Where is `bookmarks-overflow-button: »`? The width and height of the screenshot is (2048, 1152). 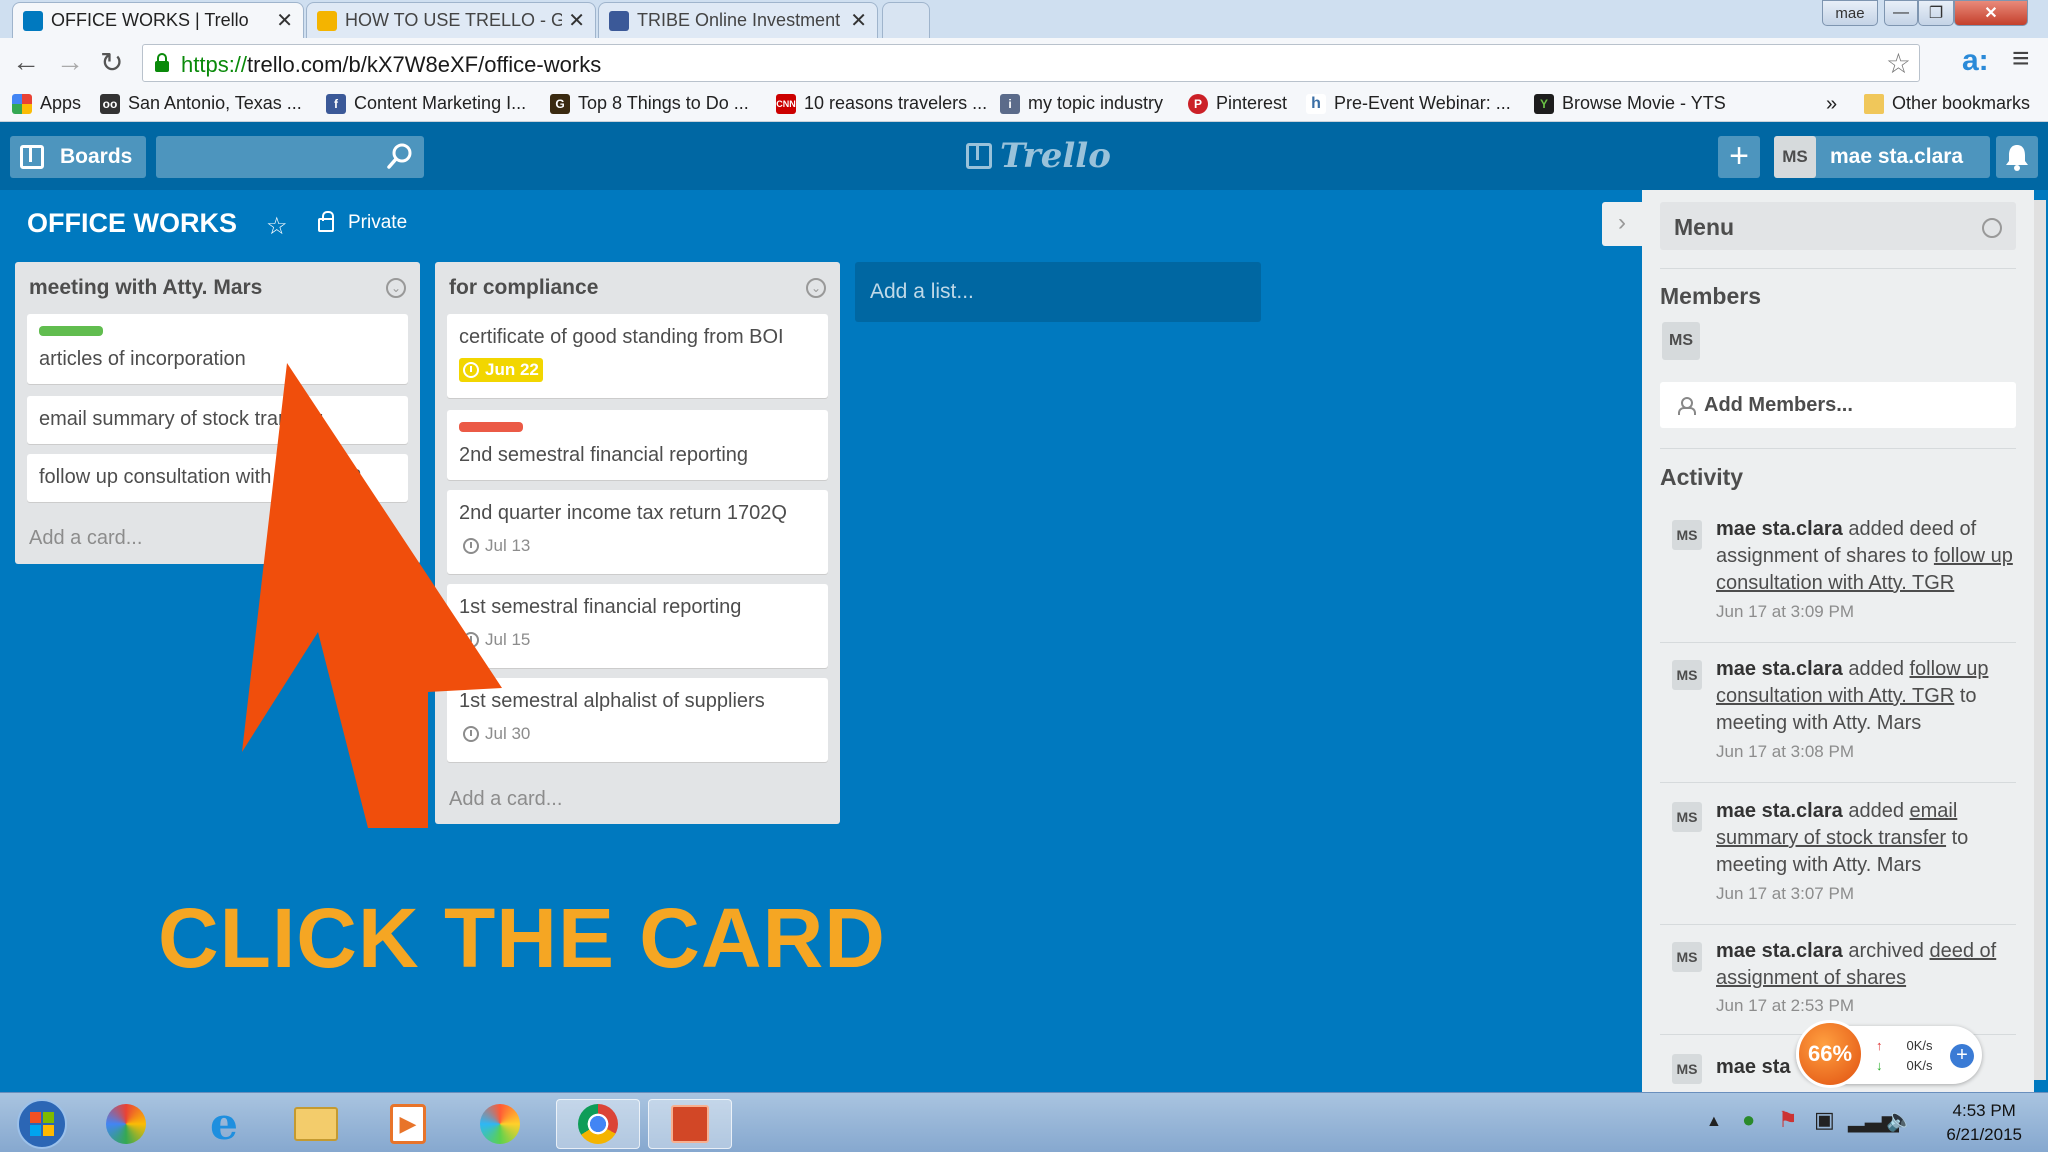 bookmarks-overflow-button: » is located at coordinates (1831, 104).